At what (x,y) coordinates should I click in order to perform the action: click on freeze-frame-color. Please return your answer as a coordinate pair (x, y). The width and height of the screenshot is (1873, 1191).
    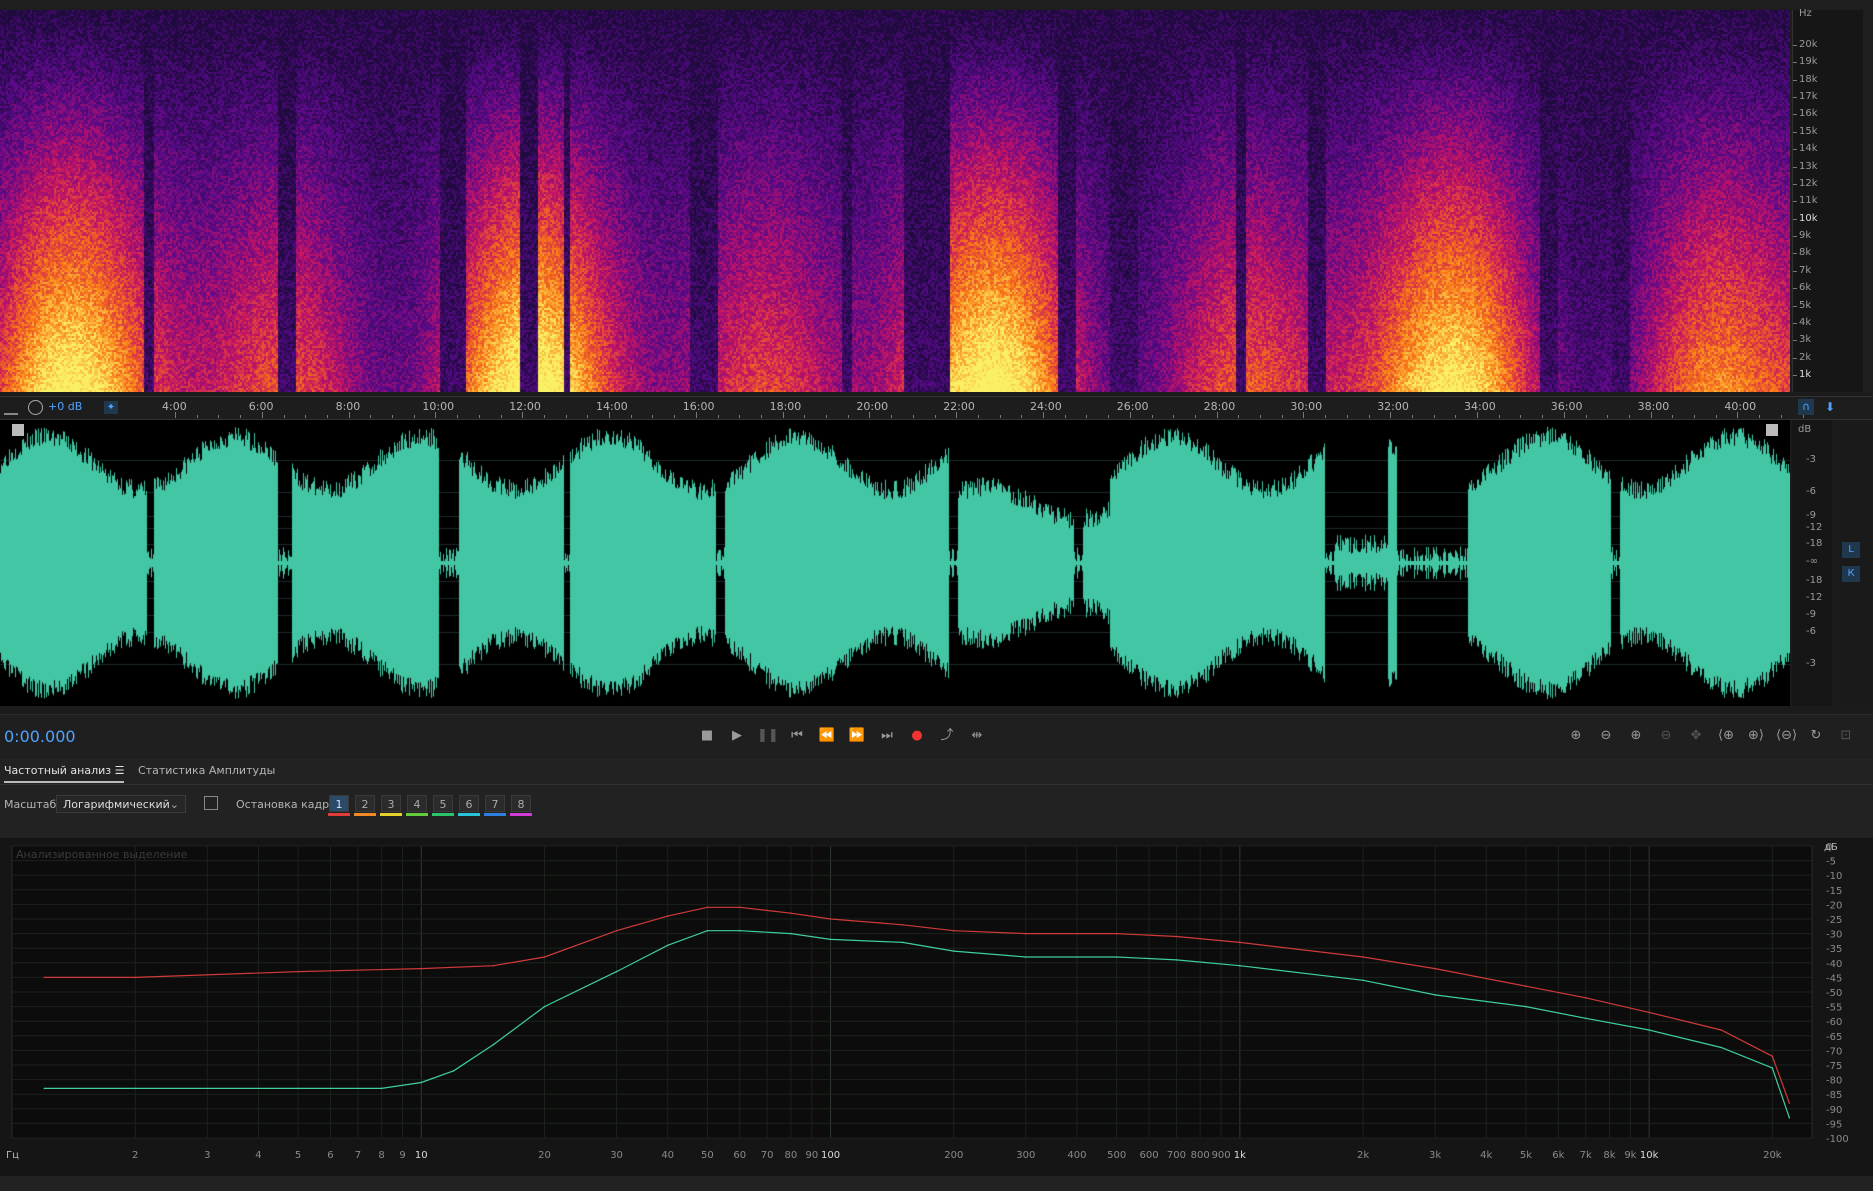
    Looking at the image, I should click on (391, 814).